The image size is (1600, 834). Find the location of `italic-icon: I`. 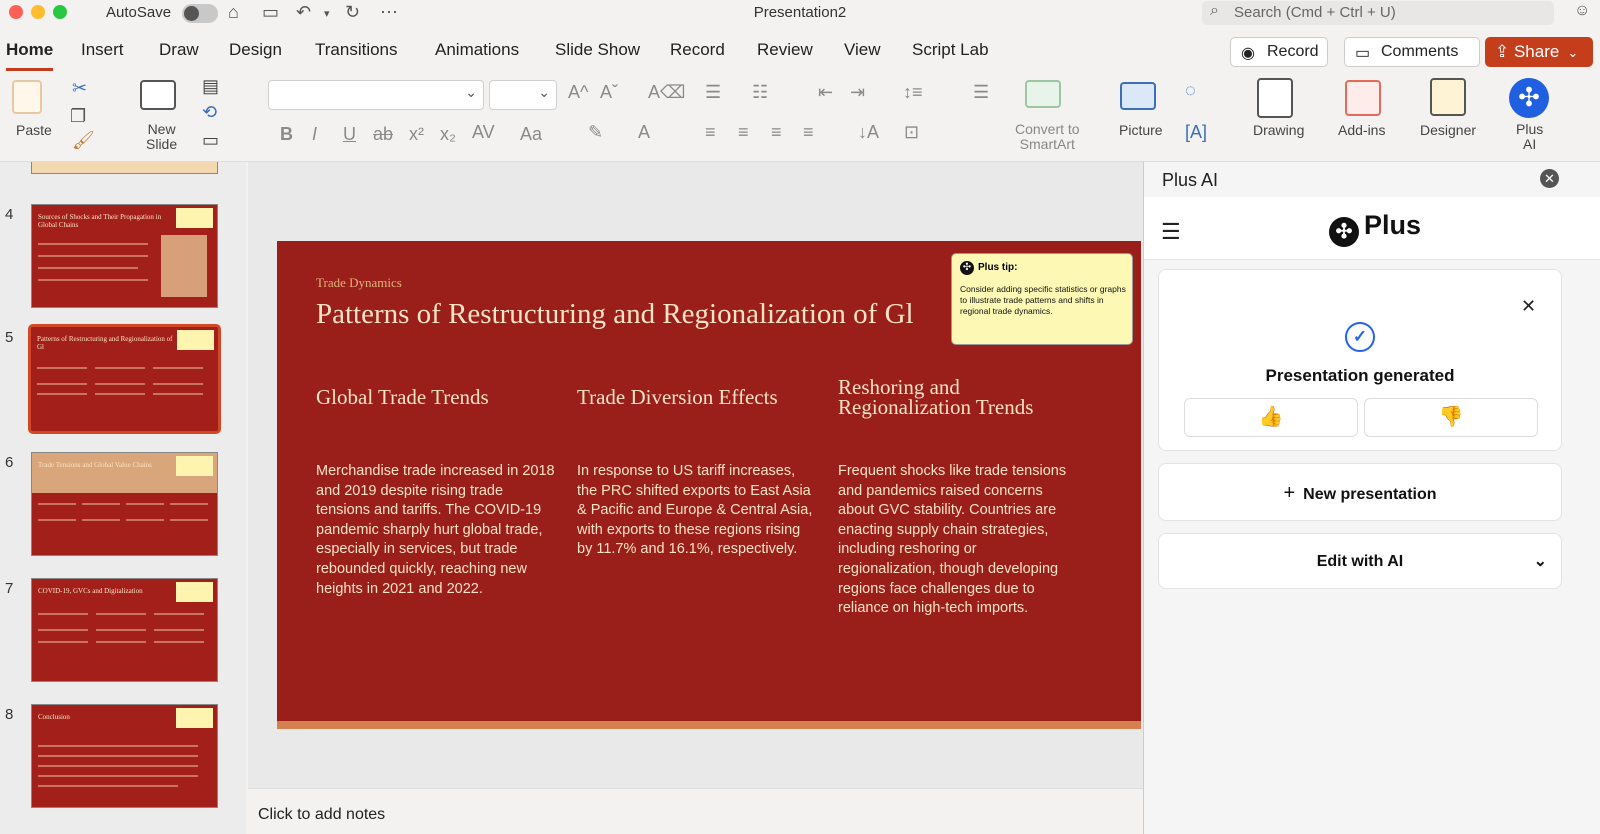

italic-icon: I is located at coordinates (314, 134).